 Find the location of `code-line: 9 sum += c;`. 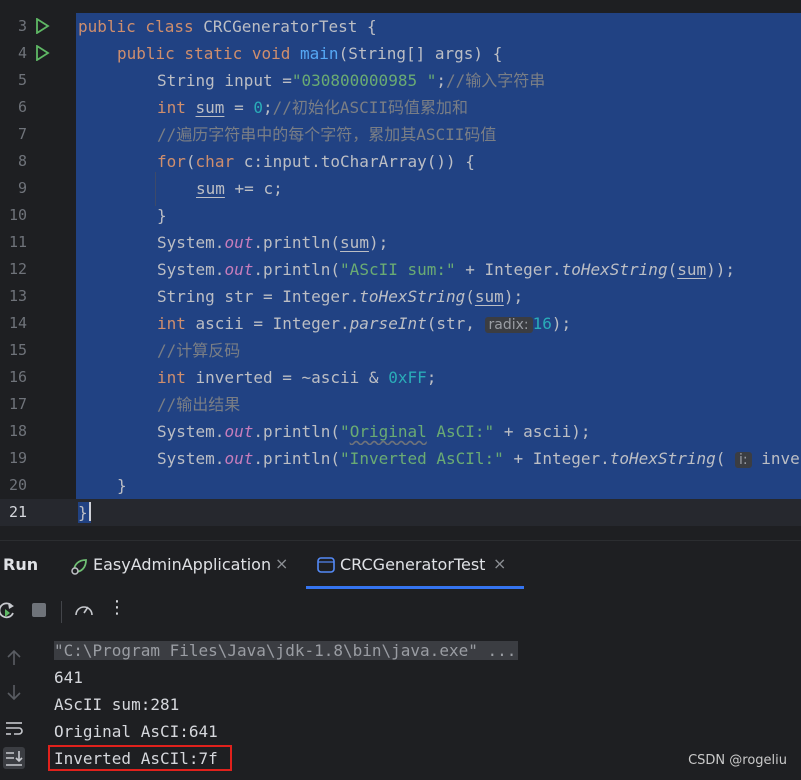

code-line: 9 sum += c; is located at coordinates (400, 188).